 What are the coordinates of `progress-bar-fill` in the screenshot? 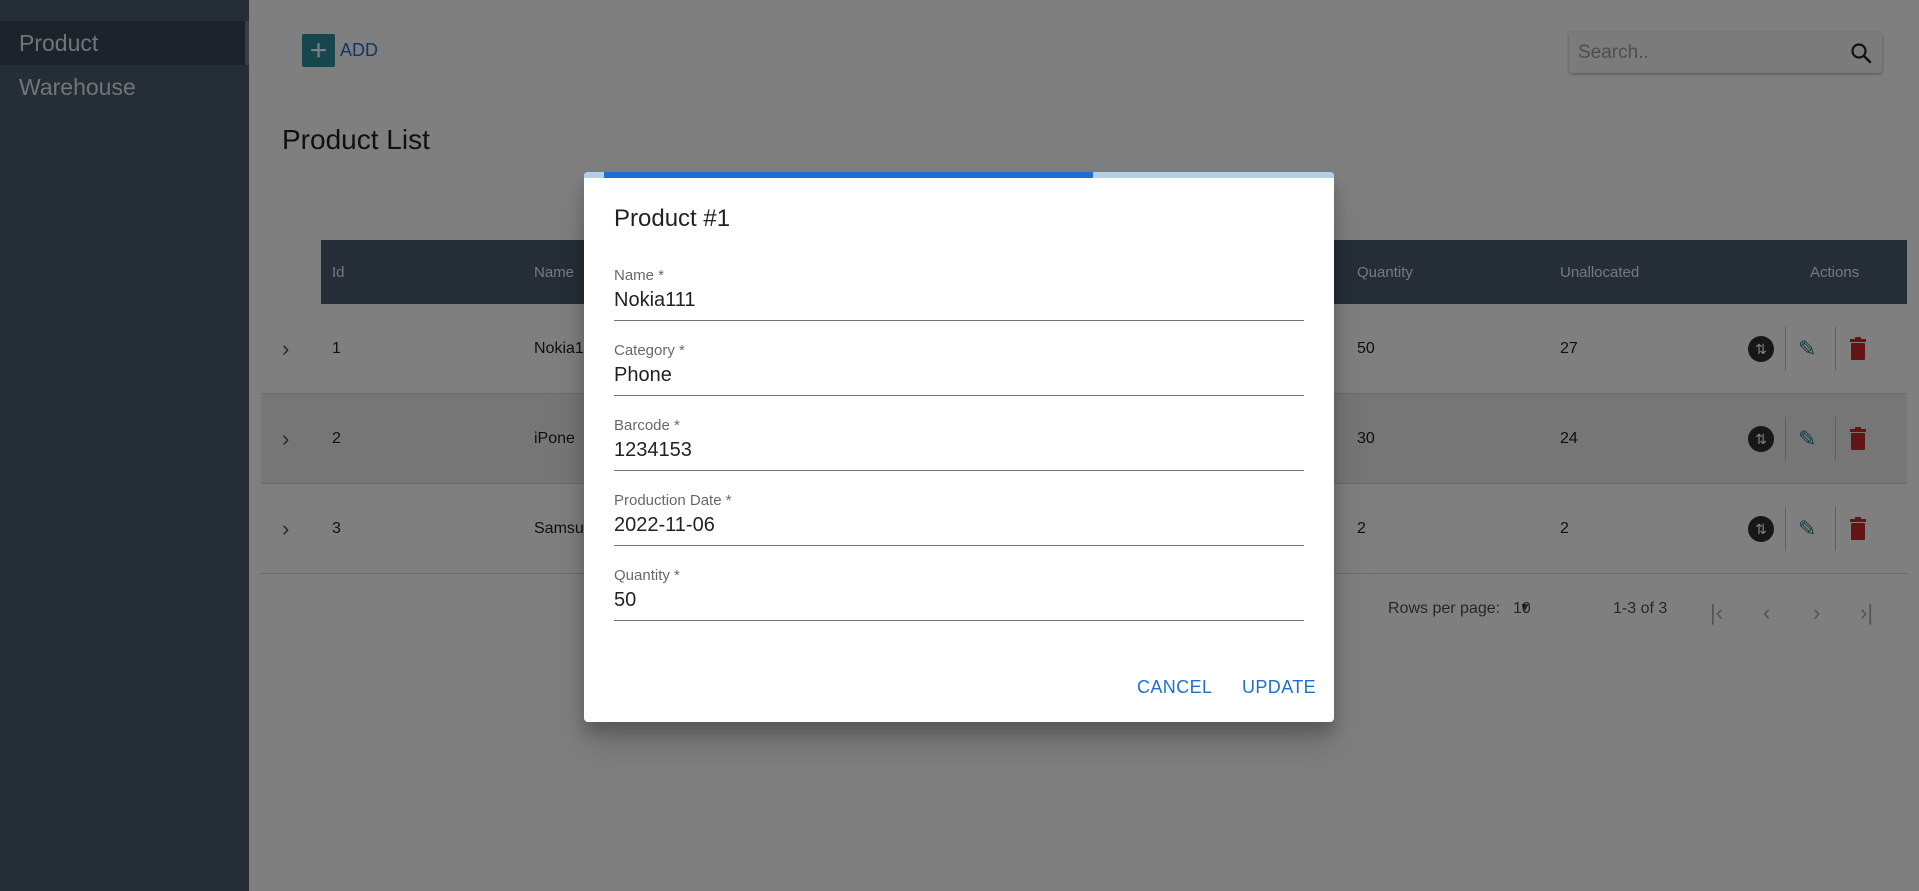 It's located at (848, 175).